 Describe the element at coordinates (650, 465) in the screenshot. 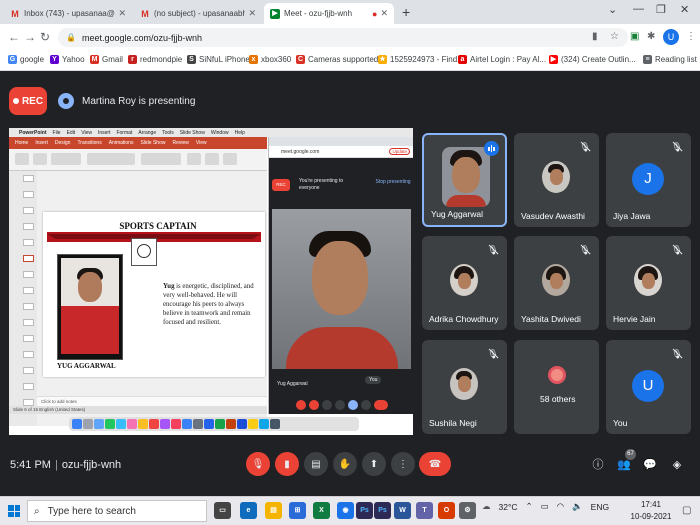

I see `chat-icon: 💬` at that location.